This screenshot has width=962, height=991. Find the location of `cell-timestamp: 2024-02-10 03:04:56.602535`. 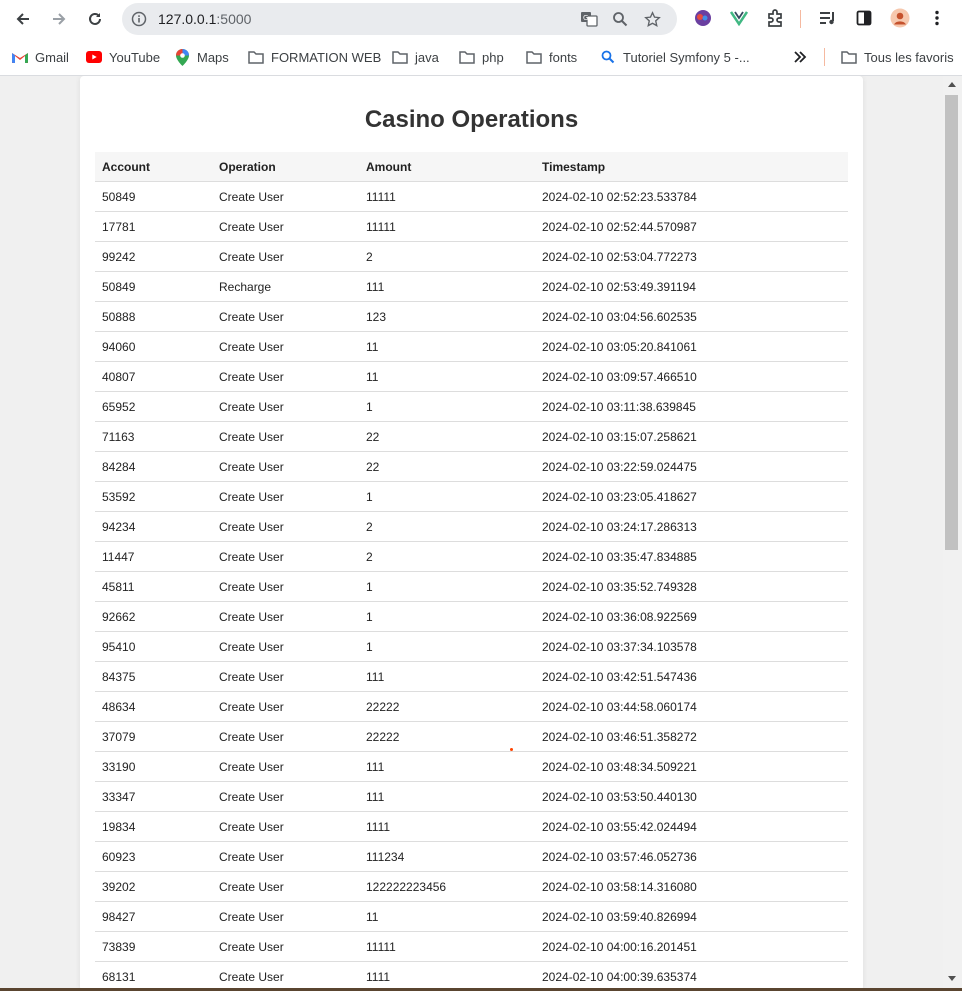

cell-timestamp: 2024-02-10 03:04:56.602535 is located at coordinates (691, 316).